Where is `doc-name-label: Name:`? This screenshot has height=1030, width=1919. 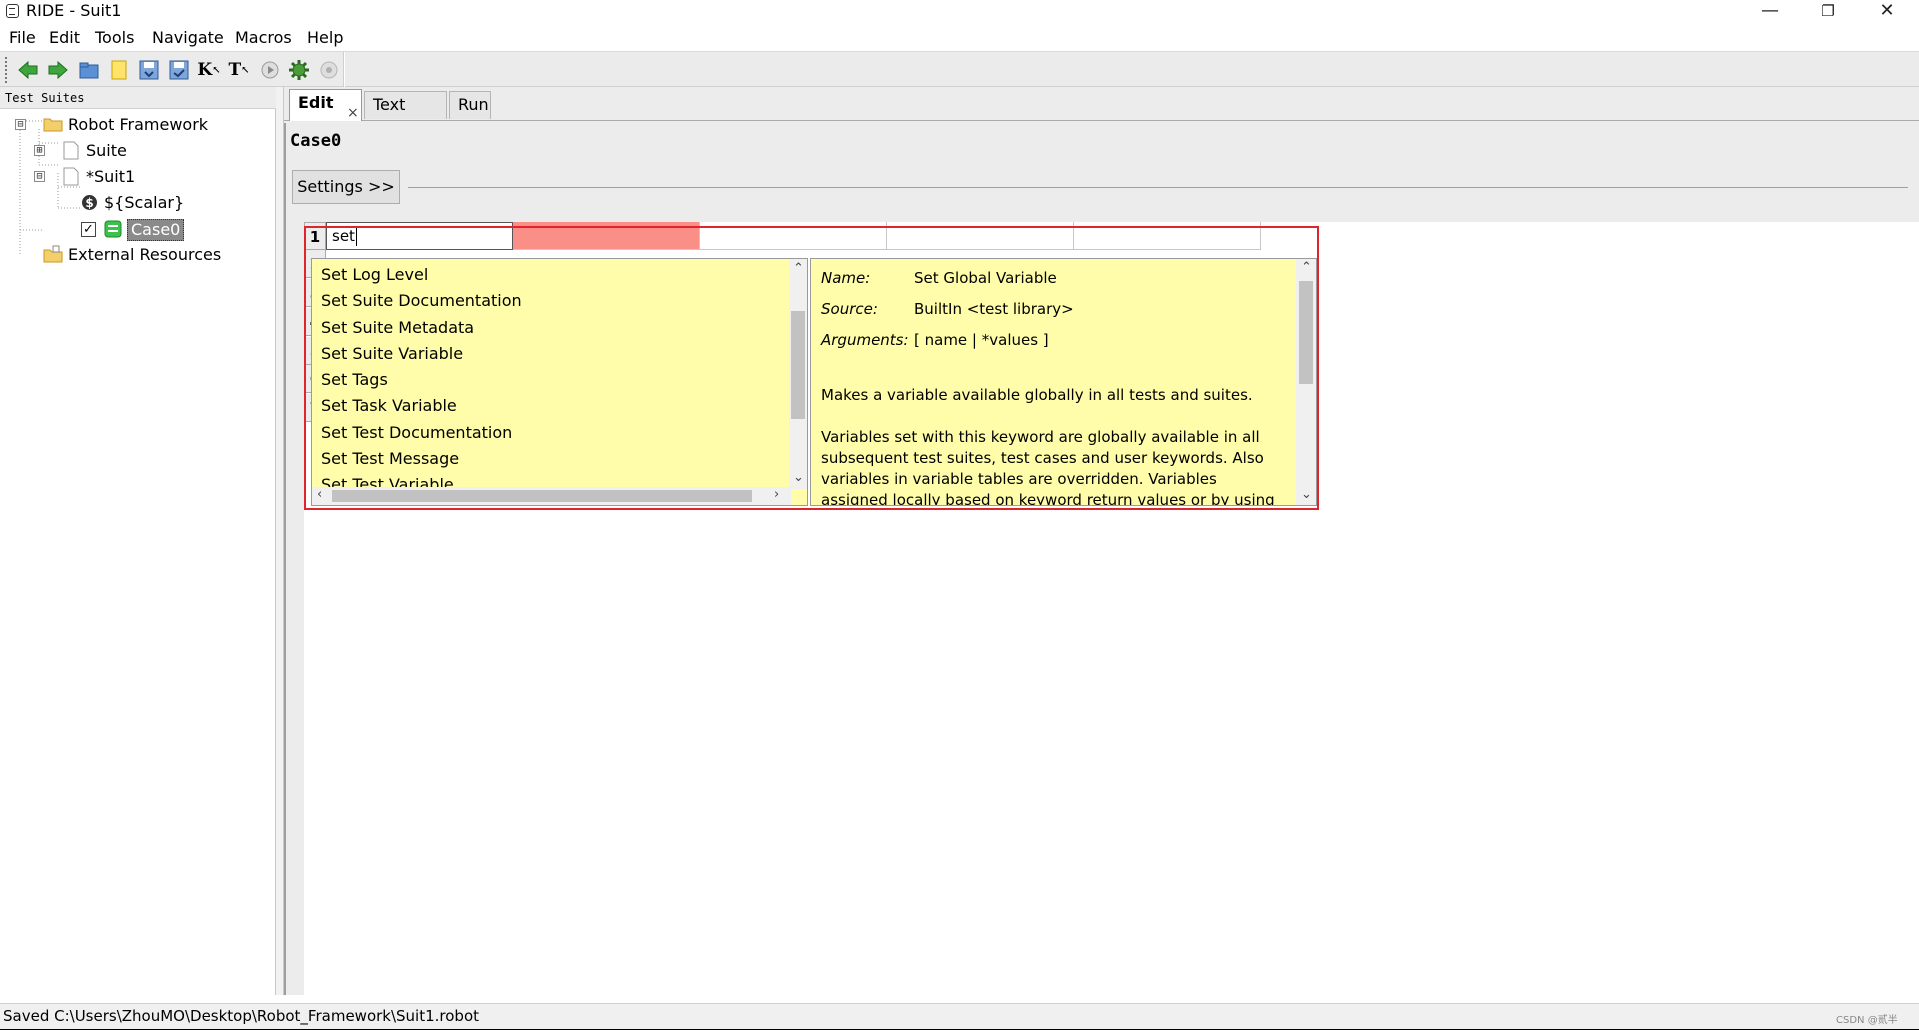 doc-name-label: Name: is located at coordinates (846, 278).